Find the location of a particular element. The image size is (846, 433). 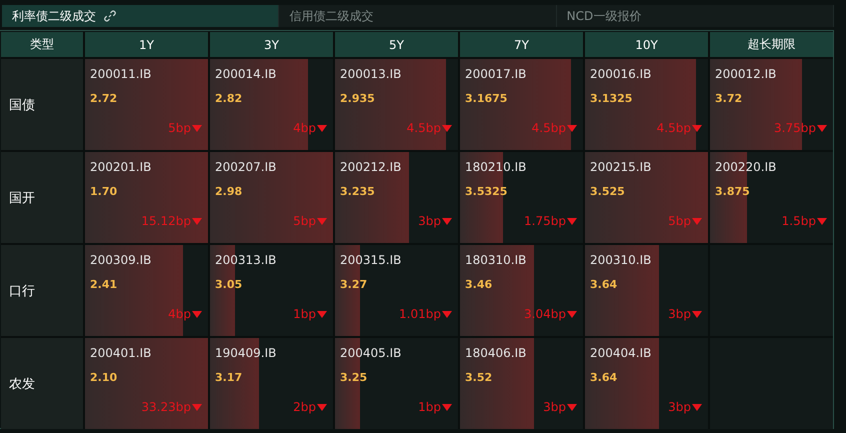

yield-value: 2.82 is located at coordinates (229, 98).